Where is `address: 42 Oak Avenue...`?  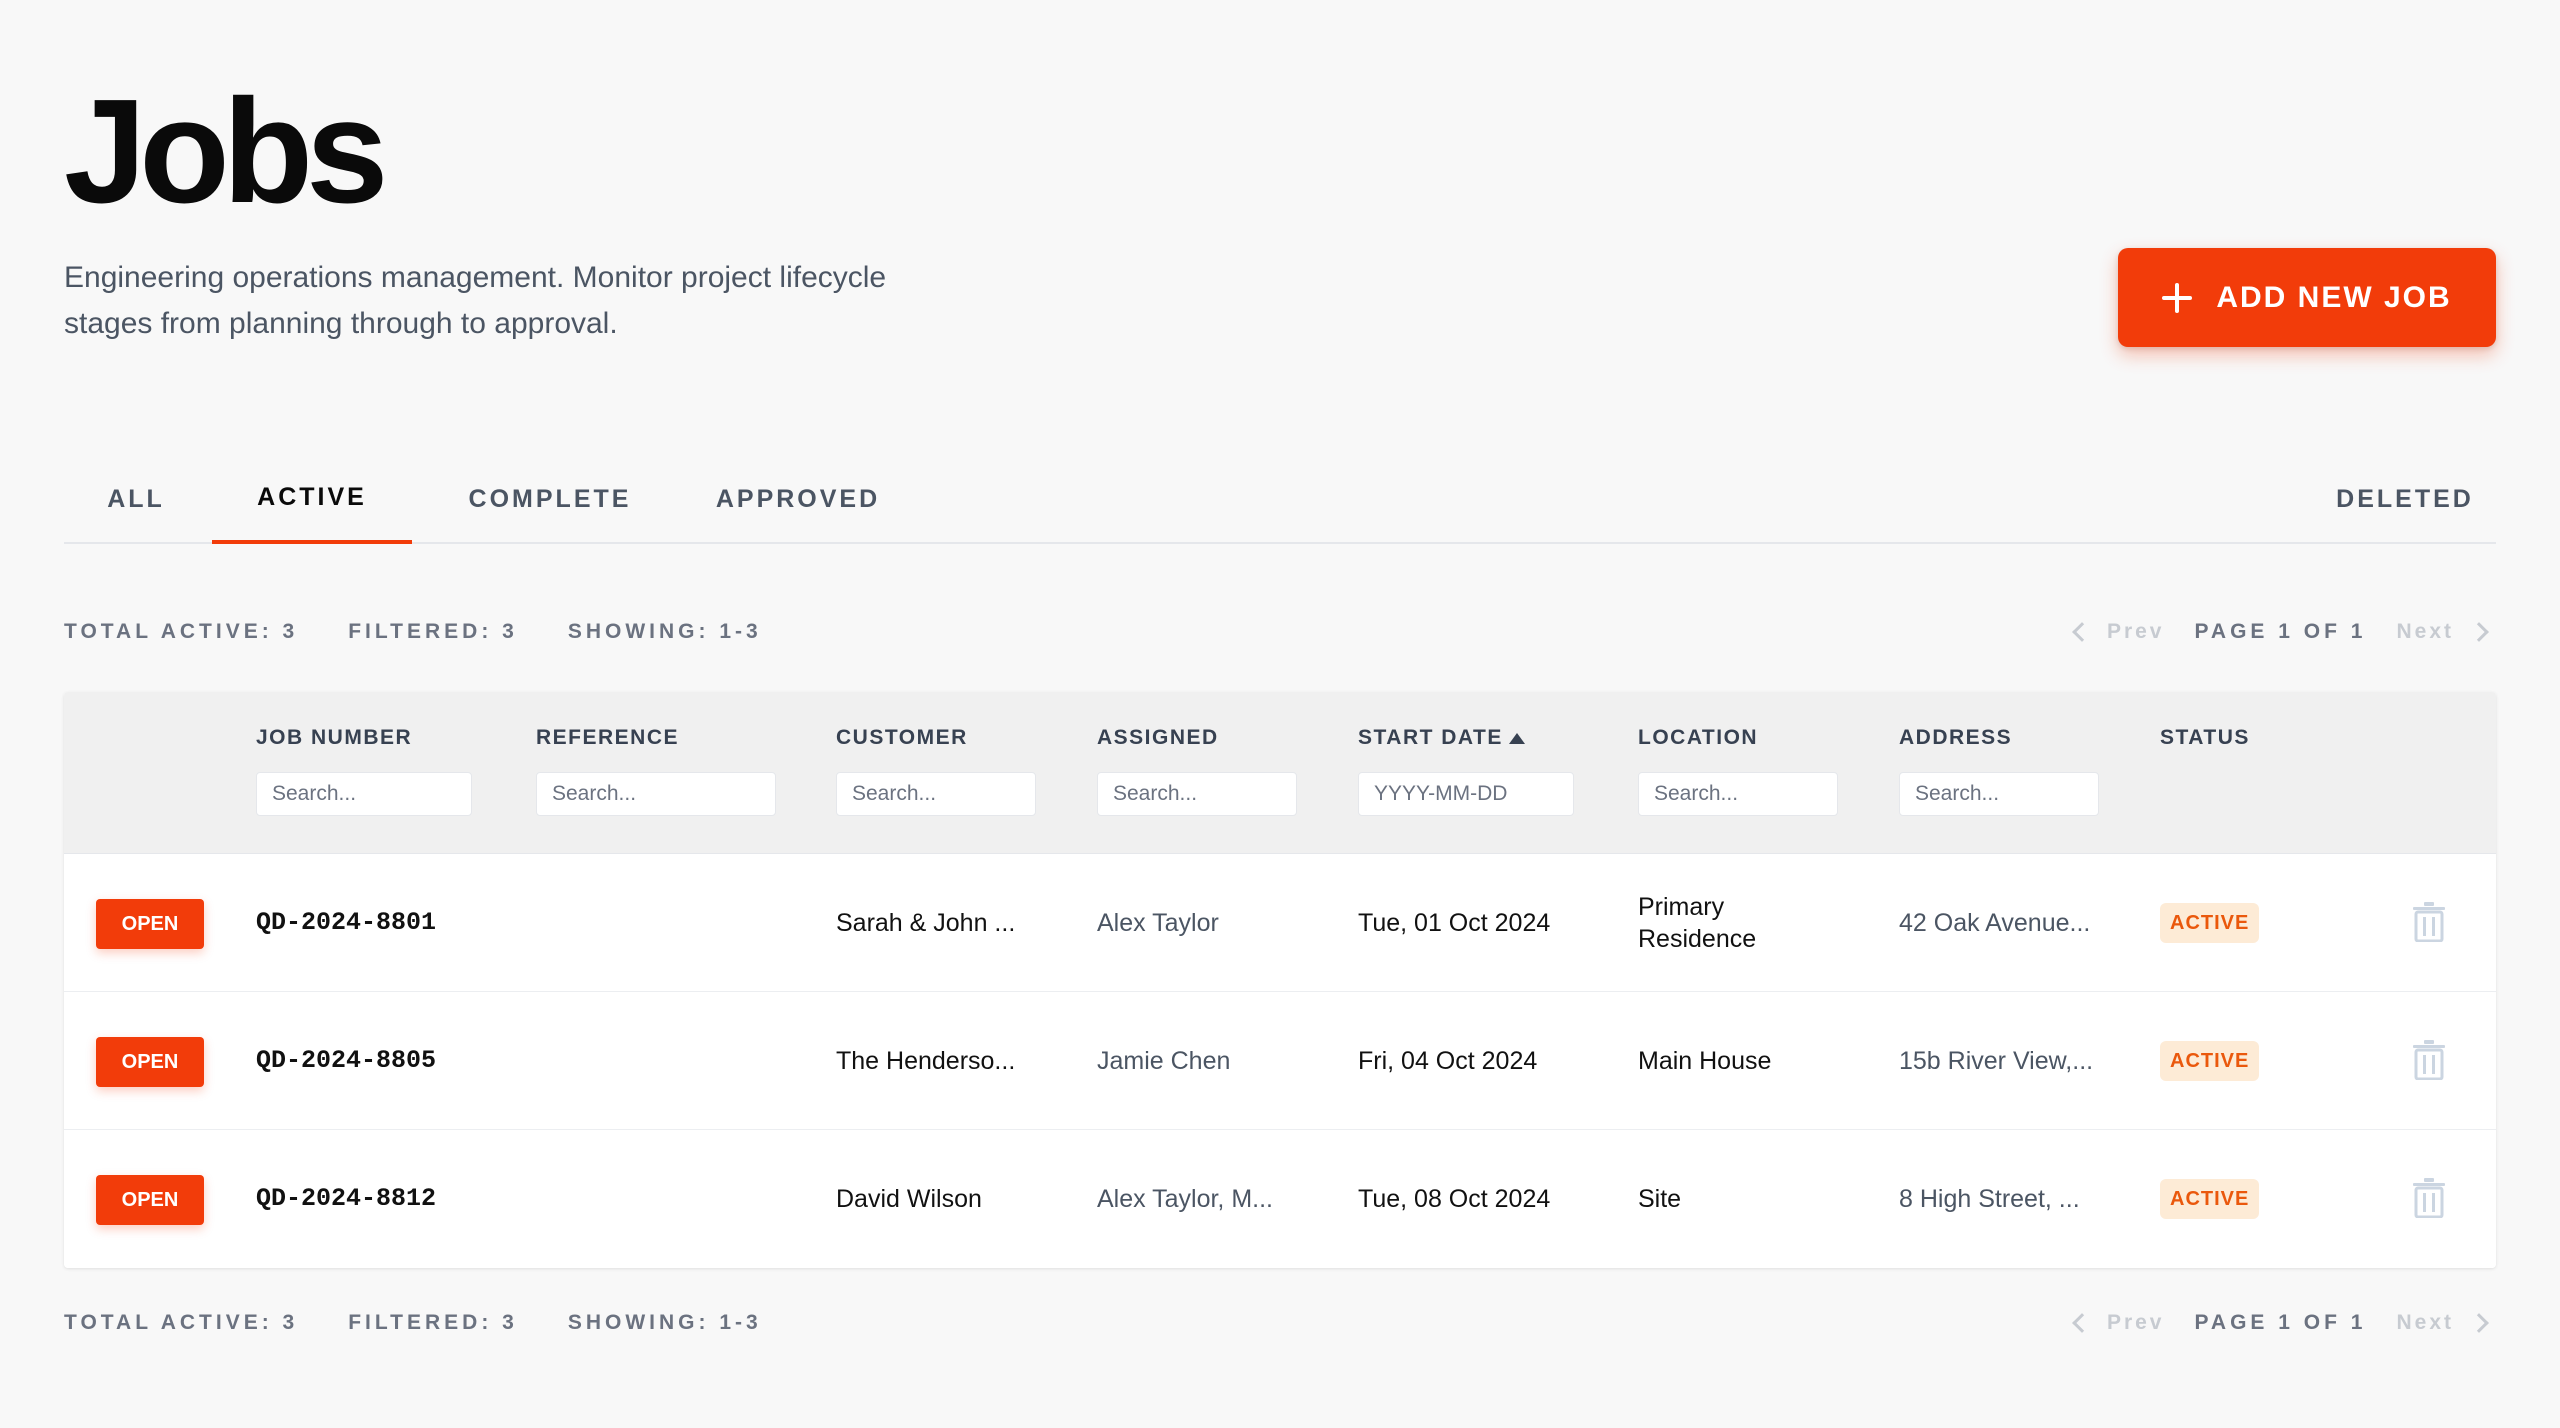 address: 42 Oak Avenue... is located at coordinates (1995, 923).